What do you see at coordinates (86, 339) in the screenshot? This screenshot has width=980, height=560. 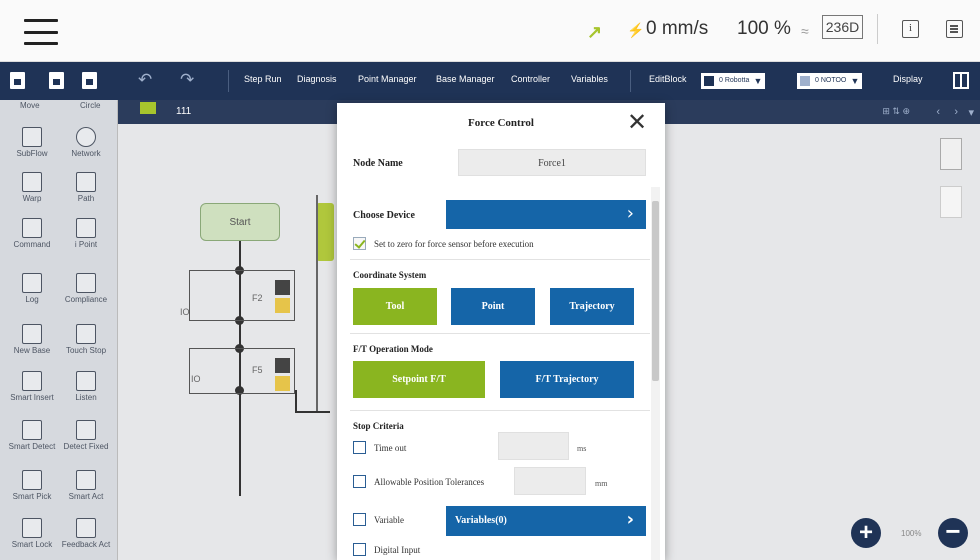 I see `palette-item-touch-stop: Touch Stop` at bounding box center [86, 339].